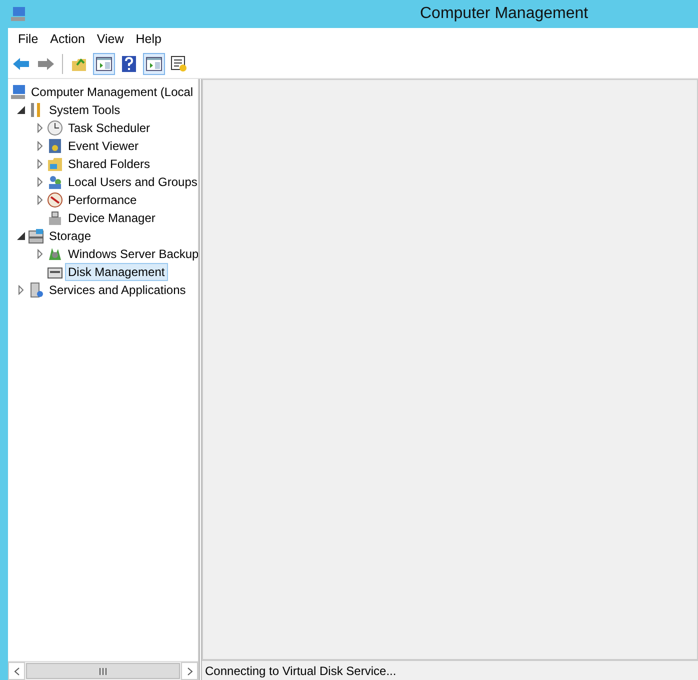 The image size is (698, 680). I want to click on properties-icon, so click(179, 64).